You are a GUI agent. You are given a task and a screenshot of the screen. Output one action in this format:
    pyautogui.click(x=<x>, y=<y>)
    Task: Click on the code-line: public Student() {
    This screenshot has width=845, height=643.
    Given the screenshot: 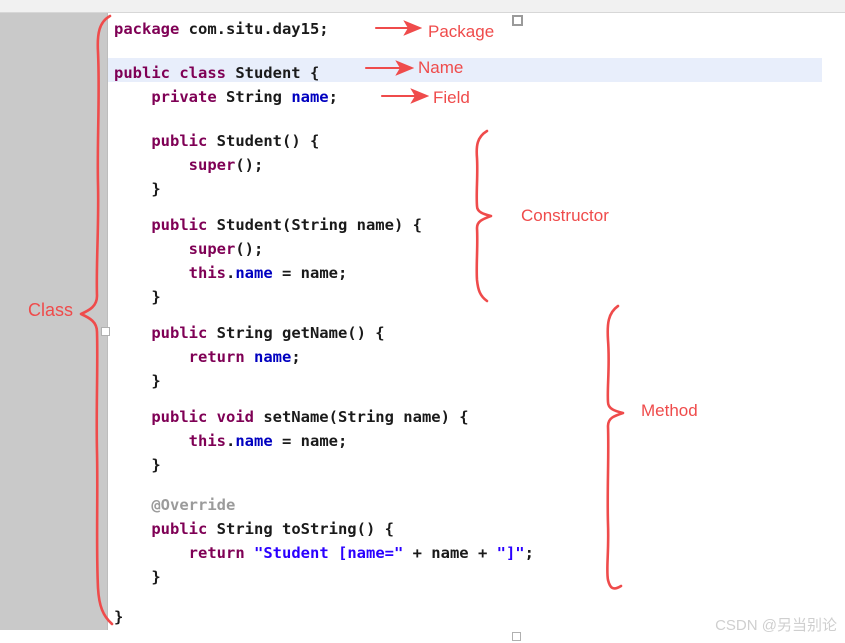 What is the action you would take?
    pyautogui.click(x=216, y=141)
    